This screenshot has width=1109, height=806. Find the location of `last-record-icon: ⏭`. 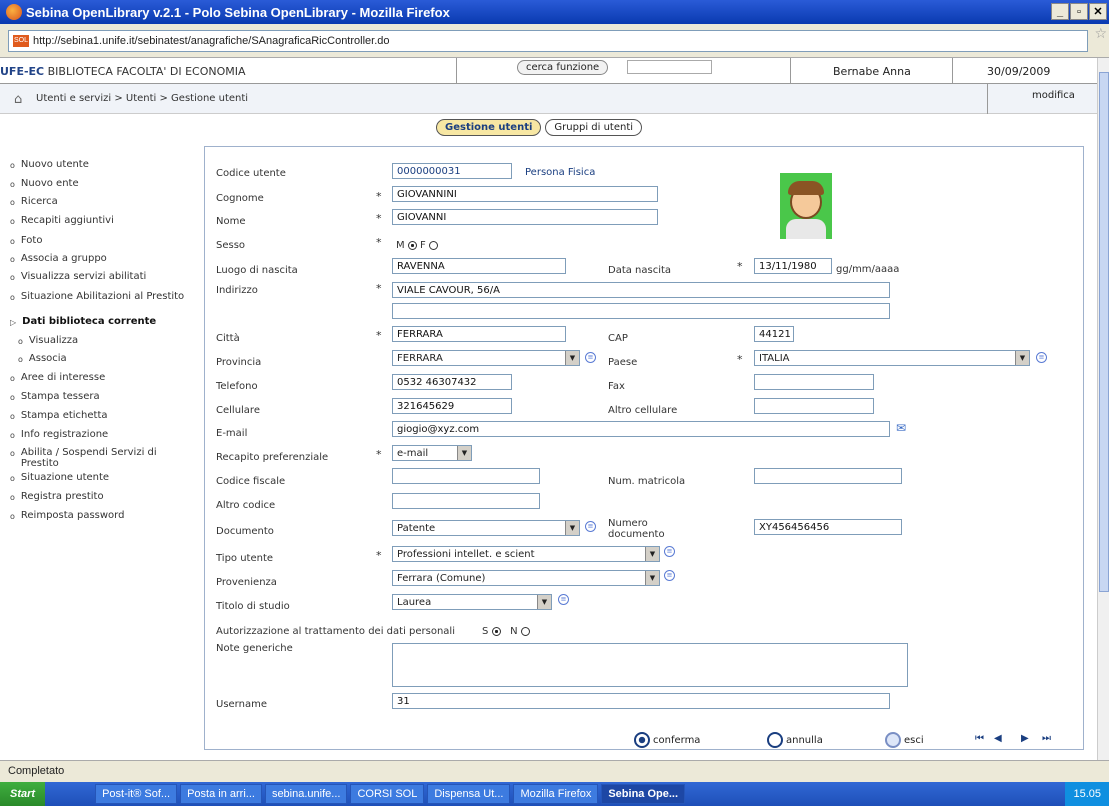

last-record-icon: ⏭ is located at coordinates (1047, 739).